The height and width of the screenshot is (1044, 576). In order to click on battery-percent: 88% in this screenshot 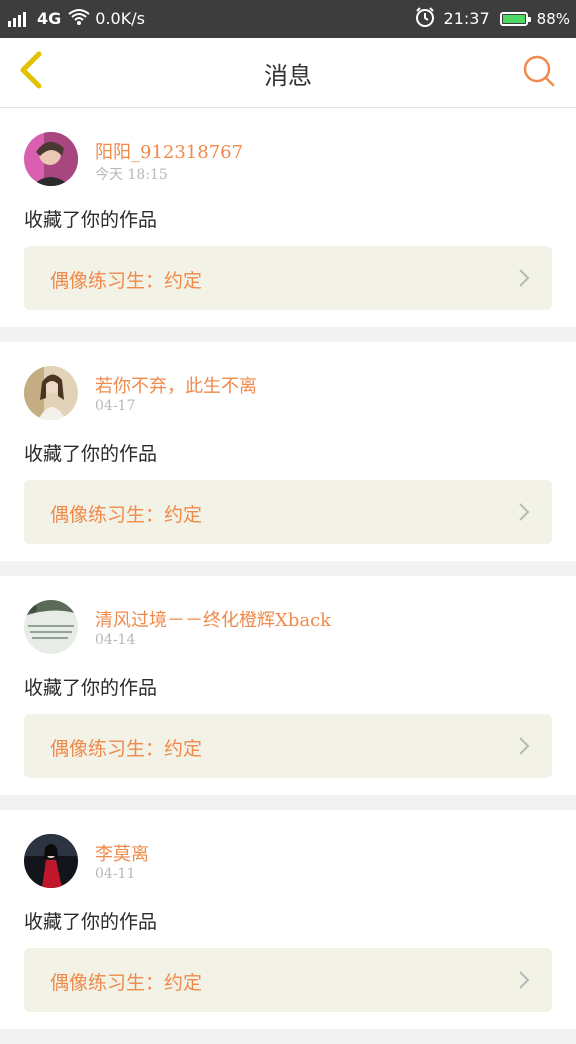, I will do `click(553, 19)`.